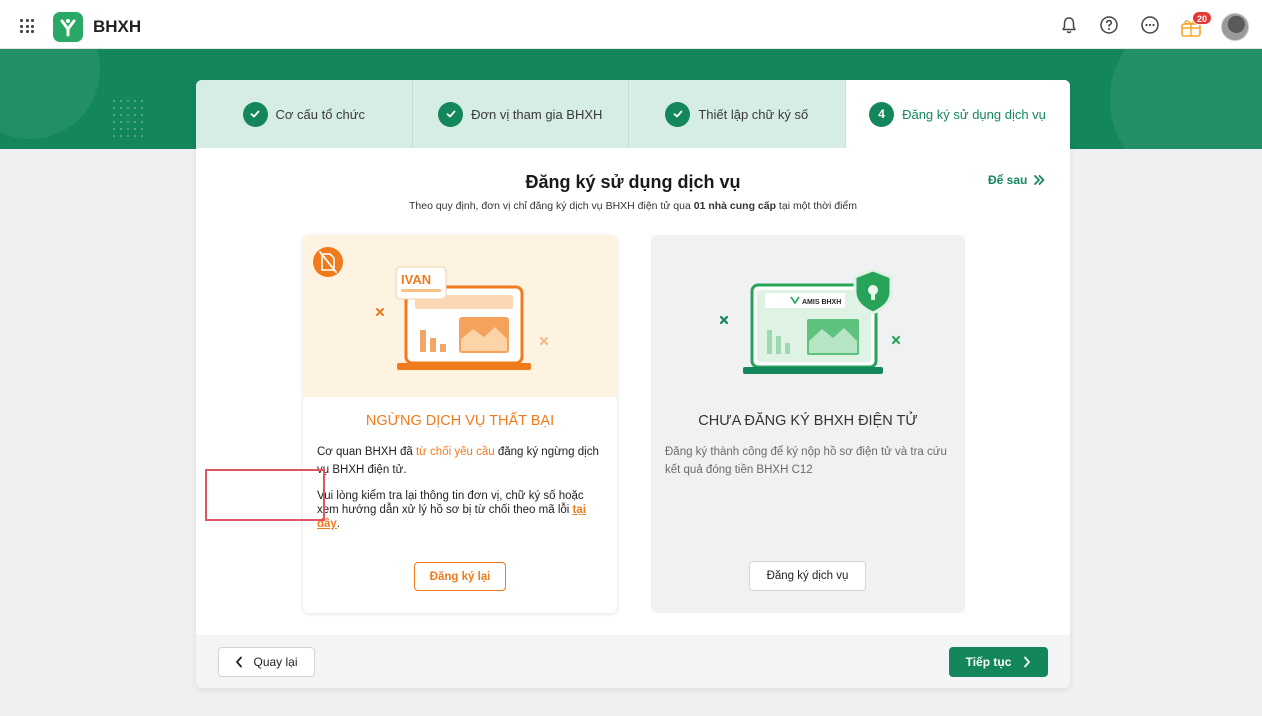 This screenshot has width=1262, height=716. I want to click on chevron-left-icon, so click(239, 662).